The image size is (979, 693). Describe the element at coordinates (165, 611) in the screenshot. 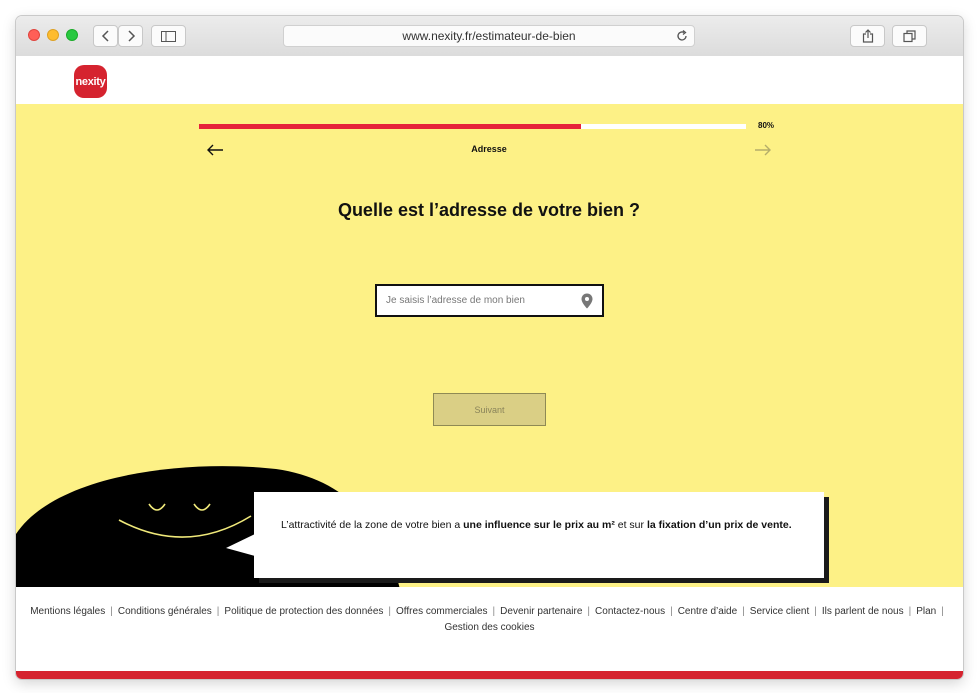

I see `footer-link: Conditions générales` at that location.